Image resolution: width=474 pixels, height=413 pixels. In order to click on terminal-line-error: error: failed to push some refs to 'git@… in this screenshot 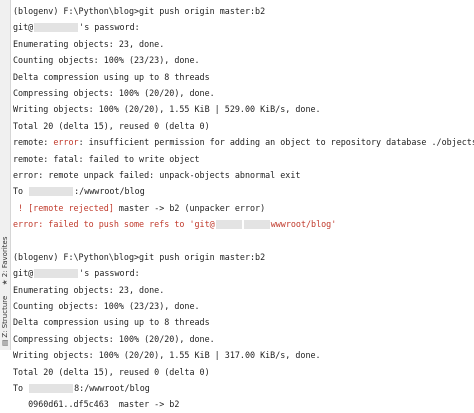, I will do `click(175, 224)`.